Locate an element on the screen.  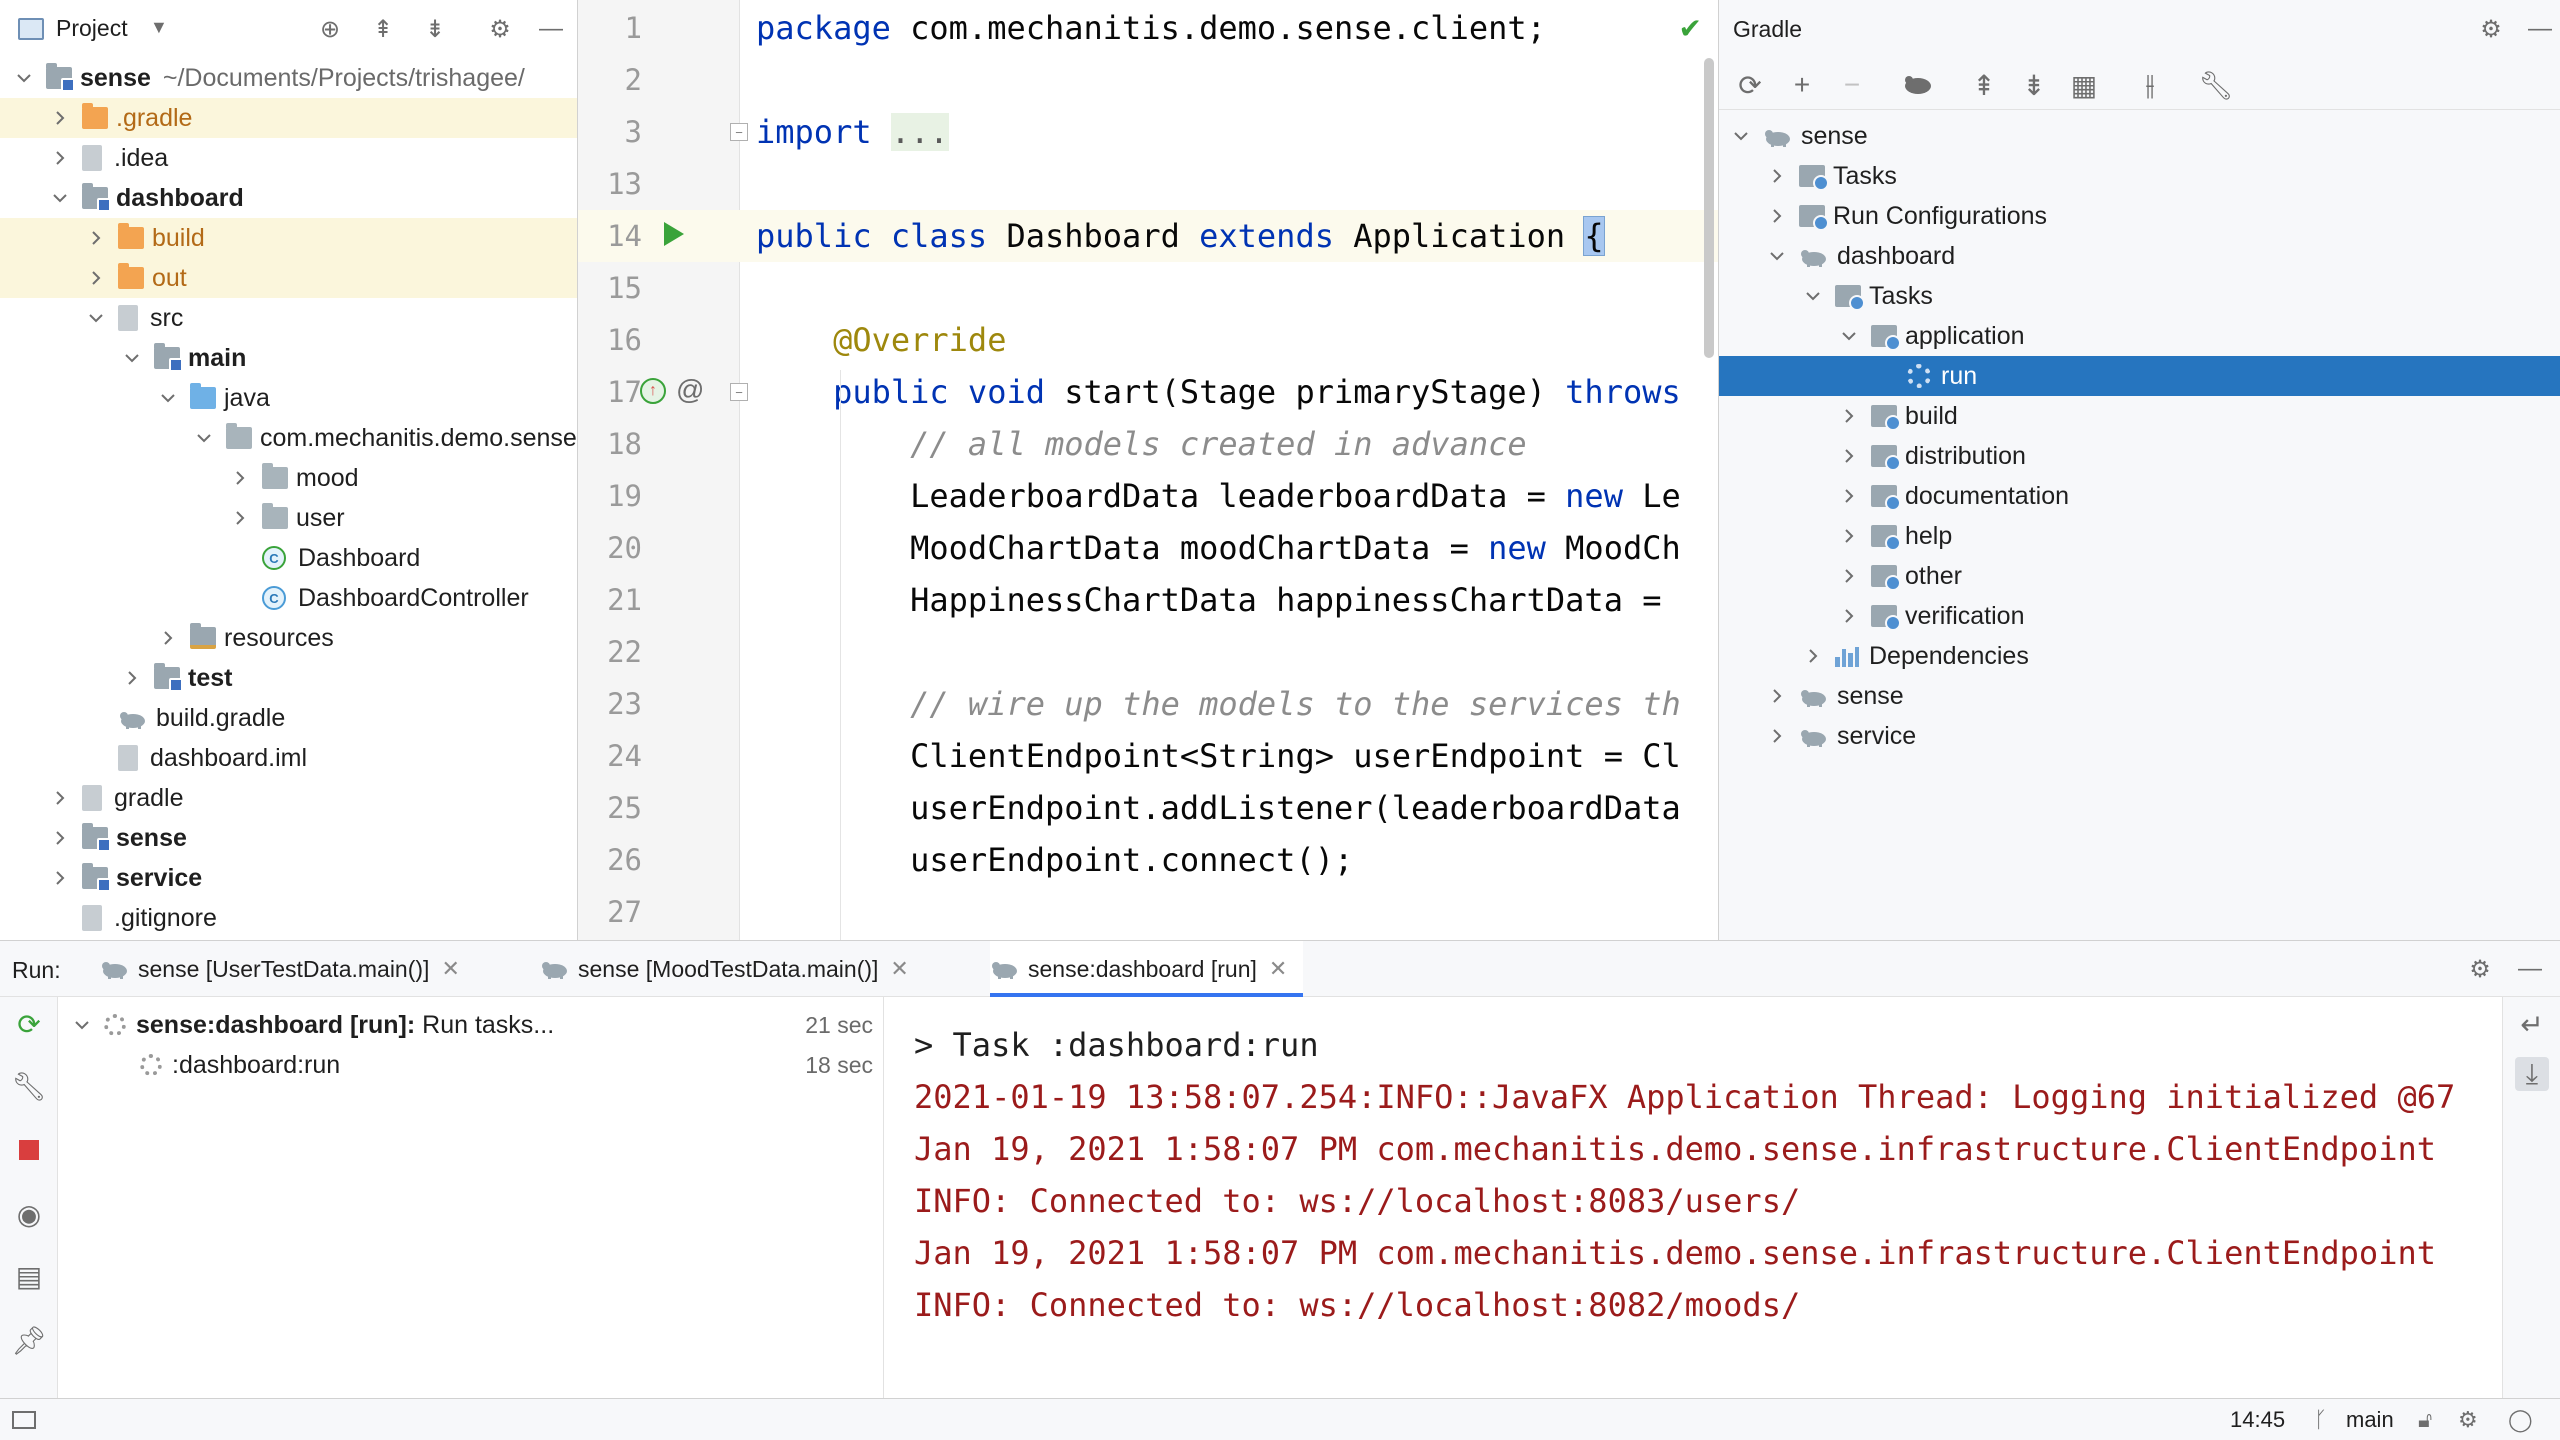
gradle-tree-item: verification is located at coordinates (2139, 616).